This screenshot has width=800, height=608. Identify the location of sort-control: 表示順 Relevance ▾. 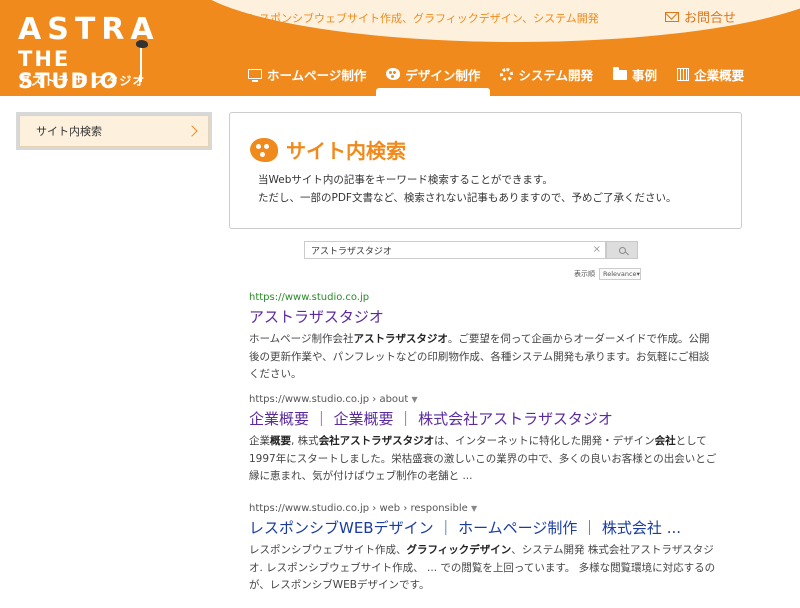
(607, 274).